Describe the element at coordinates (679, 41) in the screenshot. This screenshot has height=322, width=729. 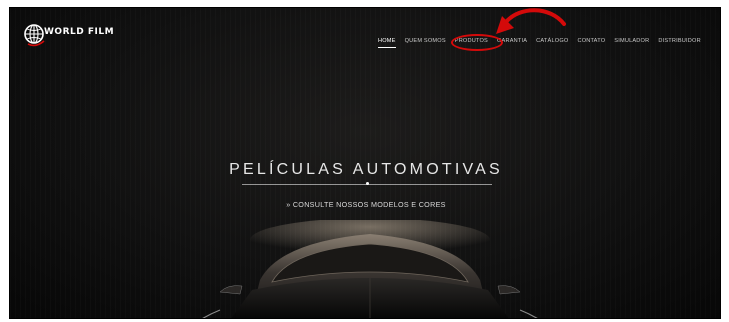
I see `nav-item-distribuidor: DISTRIBUIDOR` at that location.